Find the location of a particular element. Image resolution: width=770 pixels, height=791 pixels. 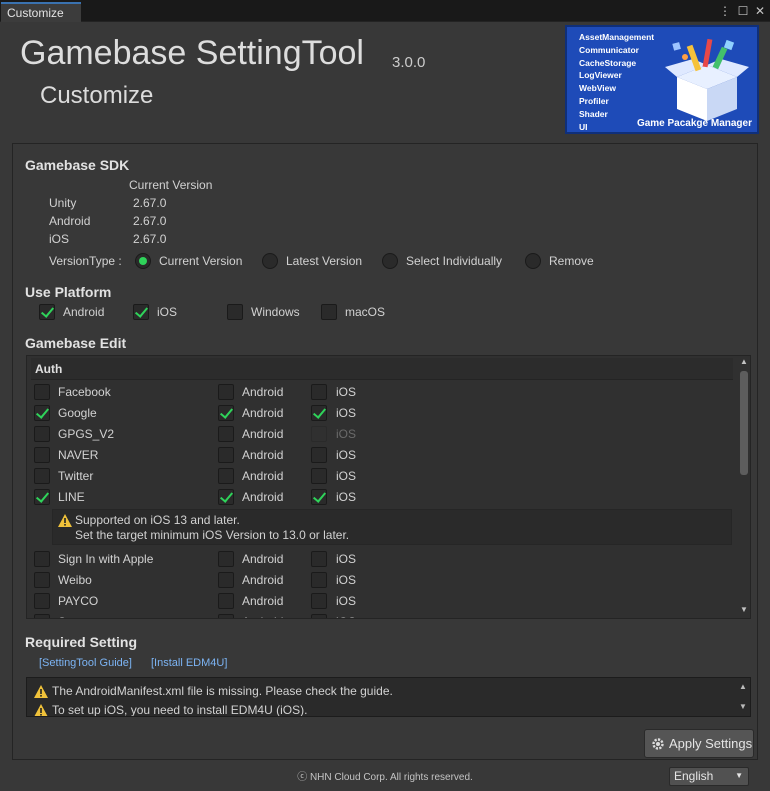

auth-facebook-android-checkbox is located at coordinates (226, 392).